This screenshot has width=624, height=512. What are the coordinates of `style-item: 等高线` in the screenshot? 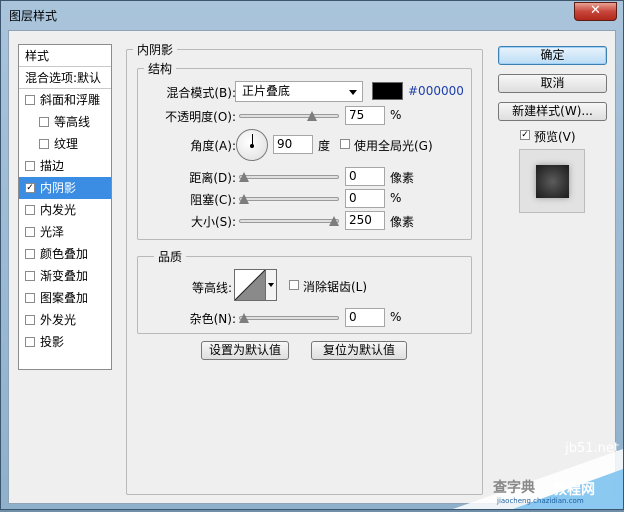 It's located at (65, 122).